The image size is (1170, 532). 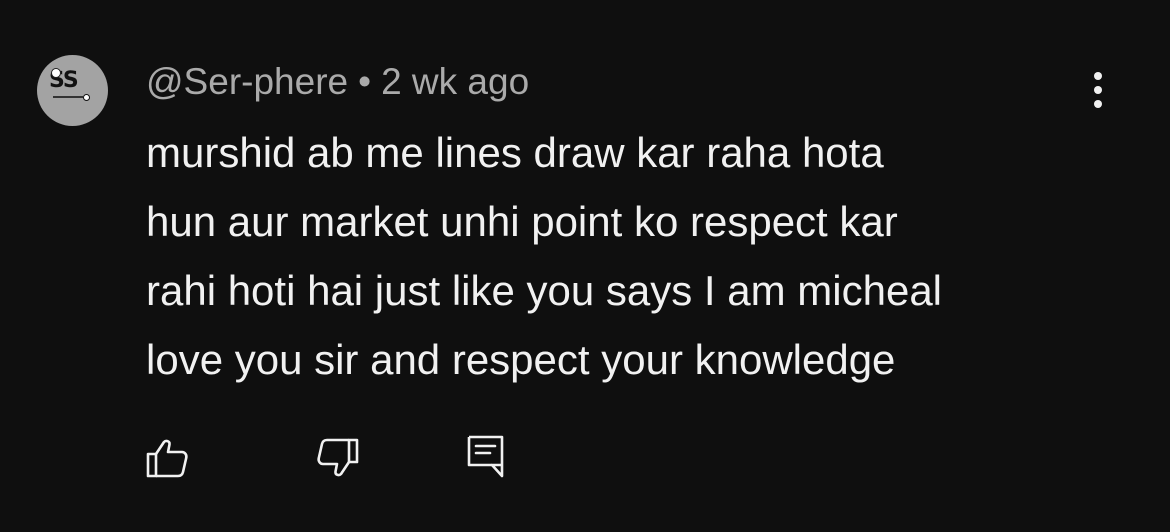 I want to click on author-handle: @Ser-phere, so click(x=247, y=81).